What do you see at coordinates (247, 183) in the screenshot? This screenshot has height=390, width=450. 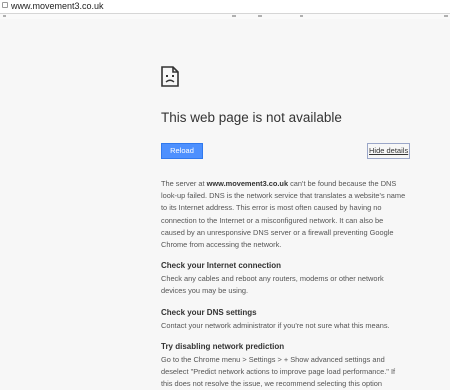 I see `failed-host: www.movement3.co.uk` at bounding box center [247, 183].